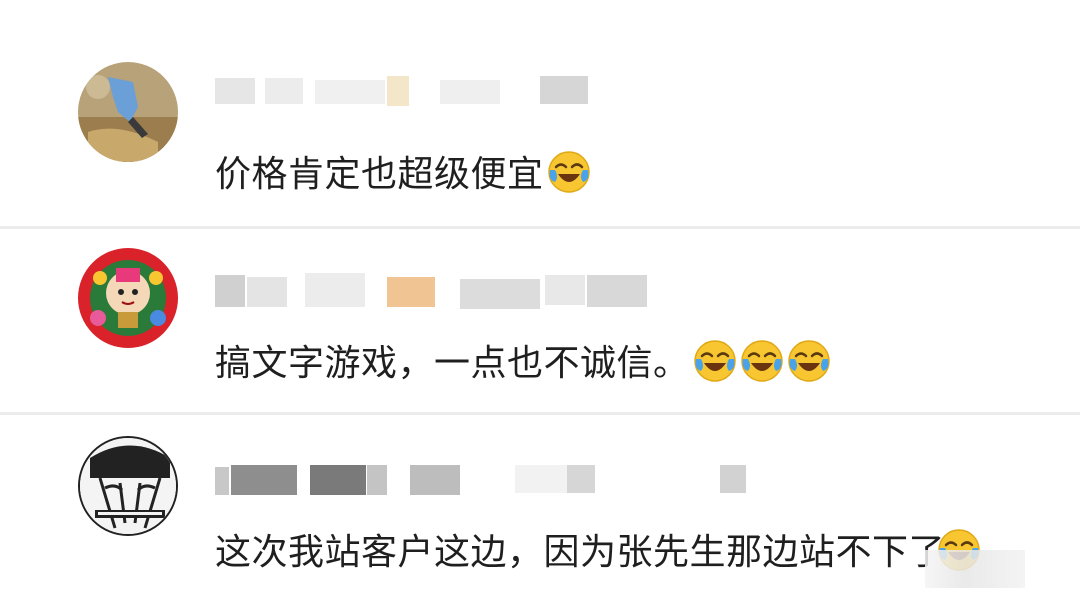 This screenshot has height=607, width=1080. Describe the element at coordinates (452, 363) in the screenshot. I see `comment-body: 搞文字游戏，一点也不诚信。` at that location.